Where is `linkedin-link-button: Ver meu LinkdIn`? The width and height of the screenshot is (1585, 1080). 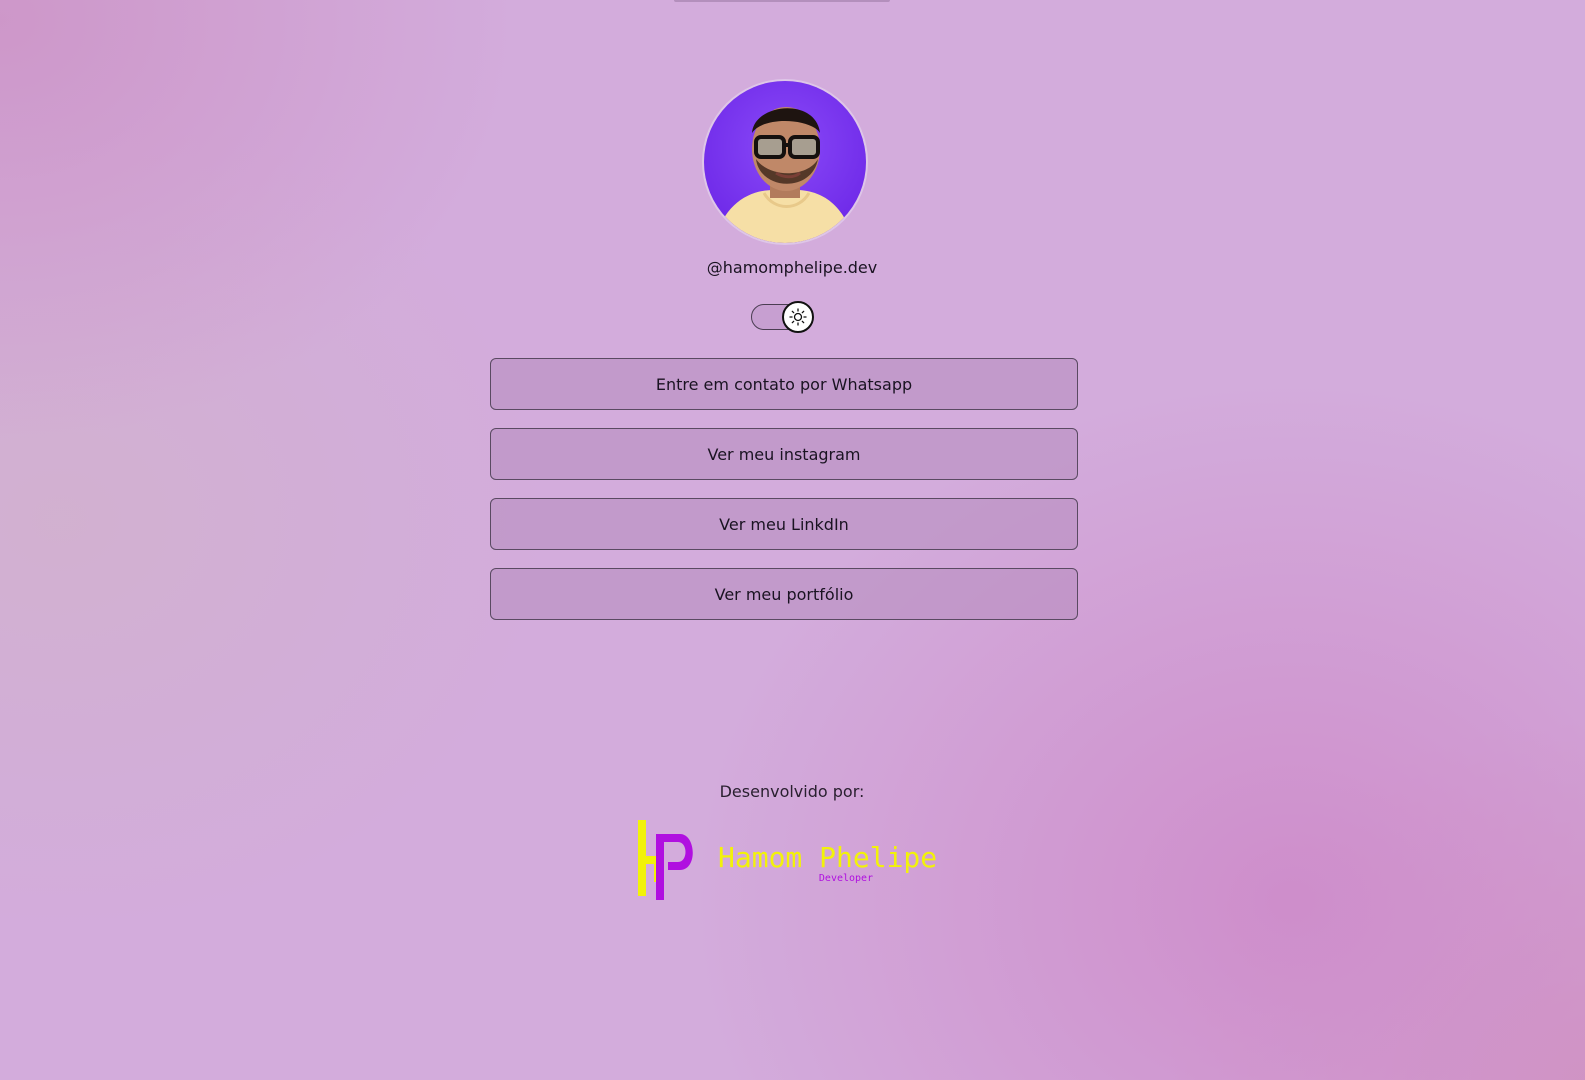
linkedin-link-button: Ver meu LinkdIn is located at coordinates (784, 524).